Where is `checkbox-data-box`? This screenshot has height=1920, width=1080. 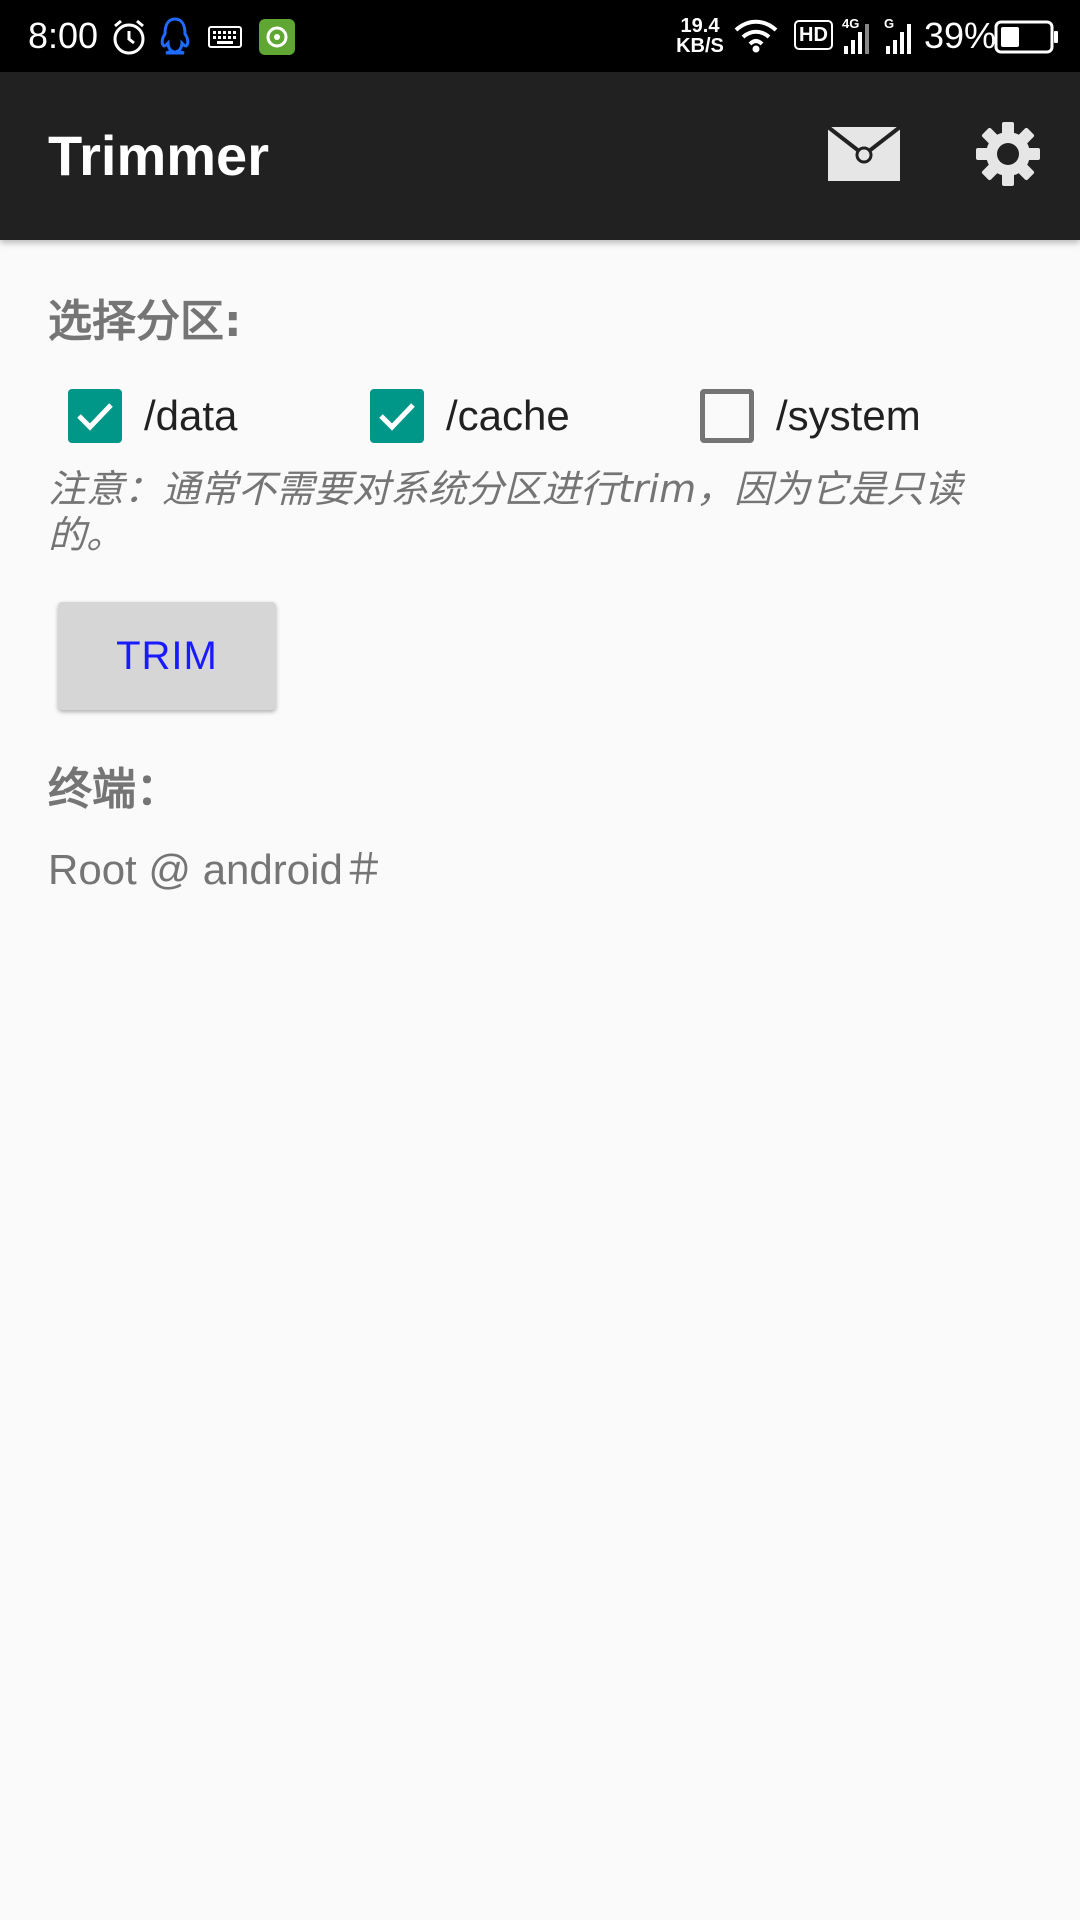
checkbox-data-box is located at coordinates (95, 416).